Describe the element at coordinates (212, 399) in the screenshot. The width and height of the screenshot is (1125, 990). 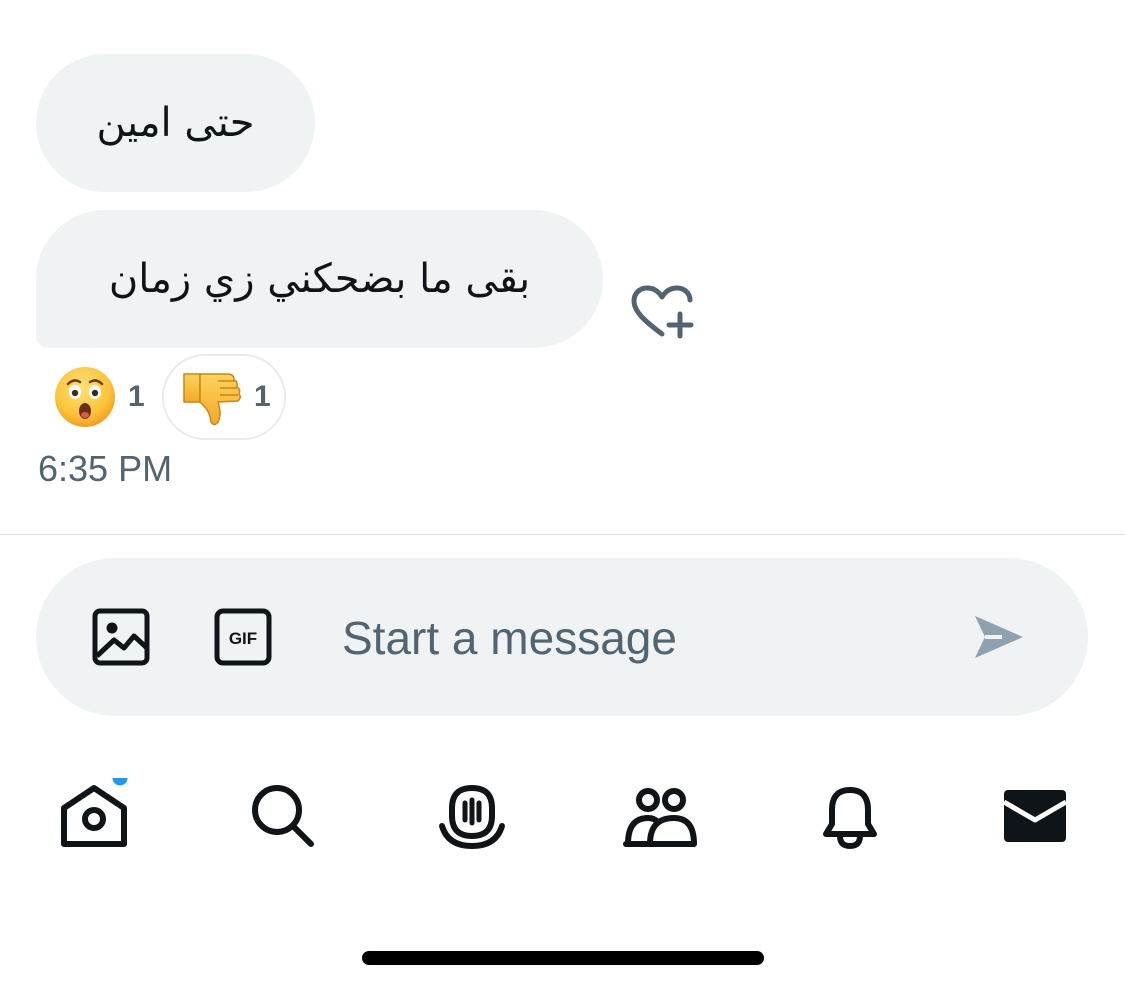
I see `thumbs-down-icon` at that location.